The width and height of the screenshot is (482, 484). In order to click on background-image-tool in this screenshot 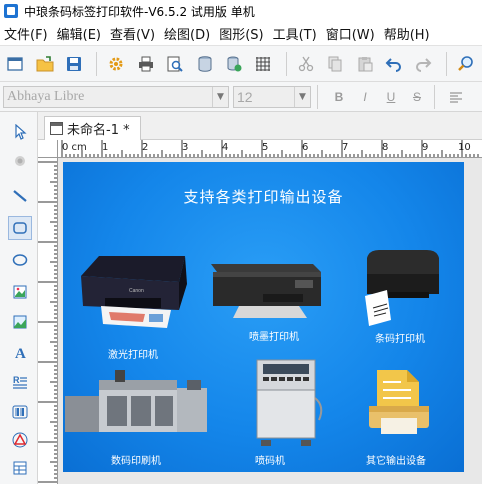, I will do `click(20, 322)`.